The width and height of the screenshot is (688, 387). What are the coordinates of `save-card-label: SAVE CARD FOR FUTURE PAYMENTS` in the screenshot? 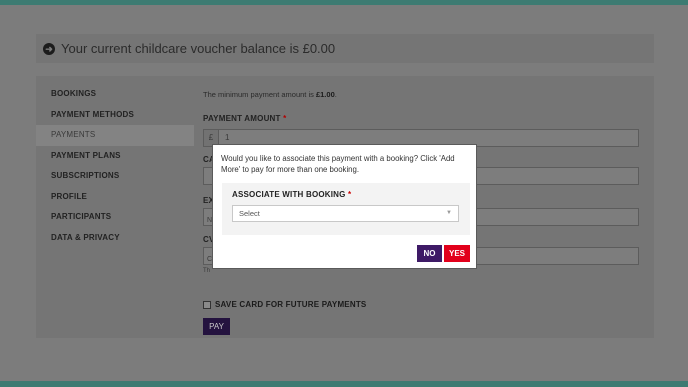 It's located at (291, 304).